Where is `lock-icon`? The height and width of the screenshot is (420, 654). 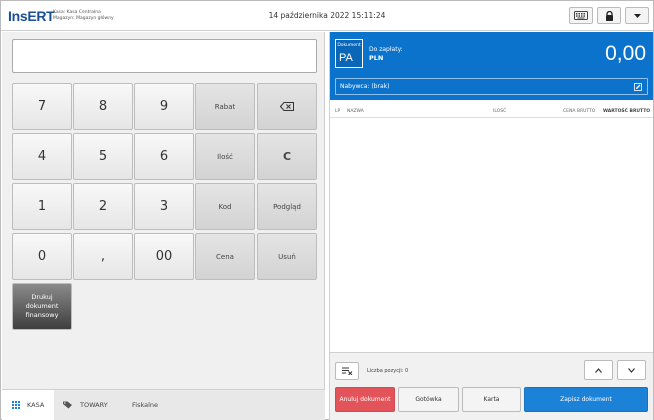
lock-icon is located at coordinates (609, 15).